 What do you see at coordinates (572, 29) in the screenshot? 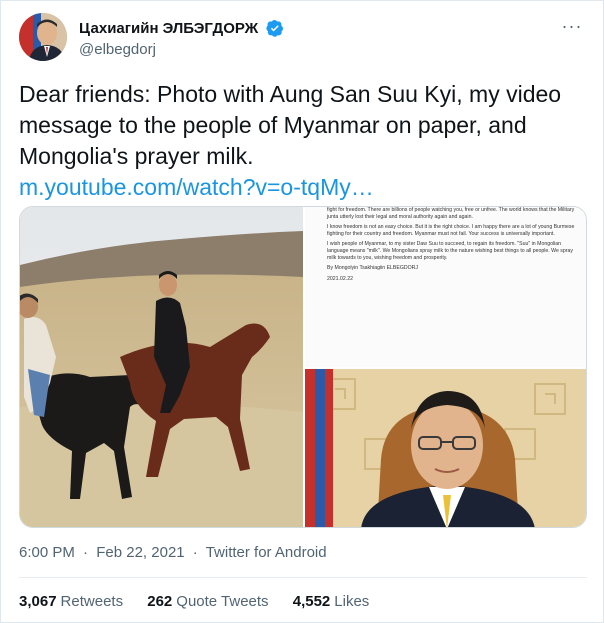
I see `more-options-icon: ···` at bounding box center [572, 29].